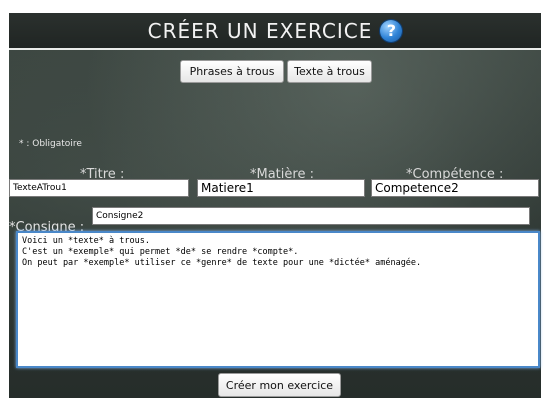 The image size is (550, 398). Describe the element at coordinates (391, 30) in the screenshot. I see `help-icon: ?` at that location.